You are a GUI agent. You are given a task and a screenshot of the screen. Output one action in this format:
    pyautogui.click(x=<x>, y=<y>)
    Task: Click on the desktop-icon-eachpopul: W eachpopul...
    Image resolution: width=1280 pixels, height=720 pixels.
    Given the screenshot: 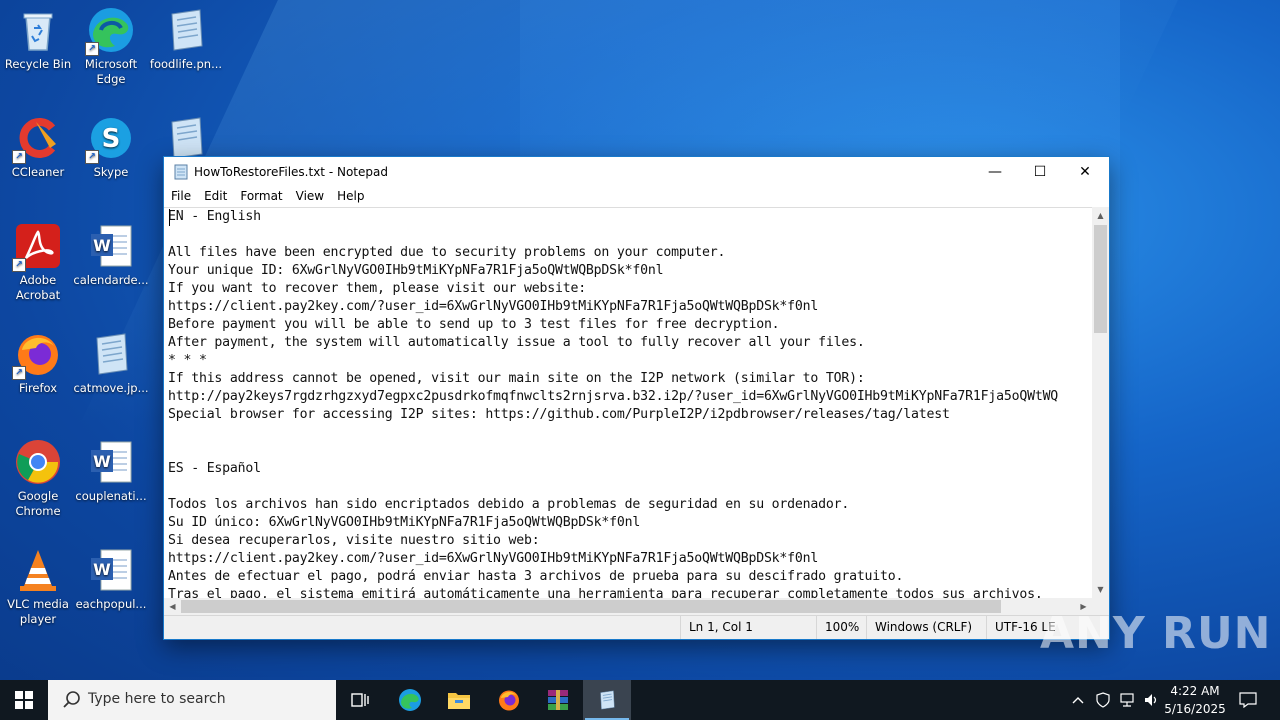 What is the action you would take?
    pyautogui.click(x=111, y=576)
    